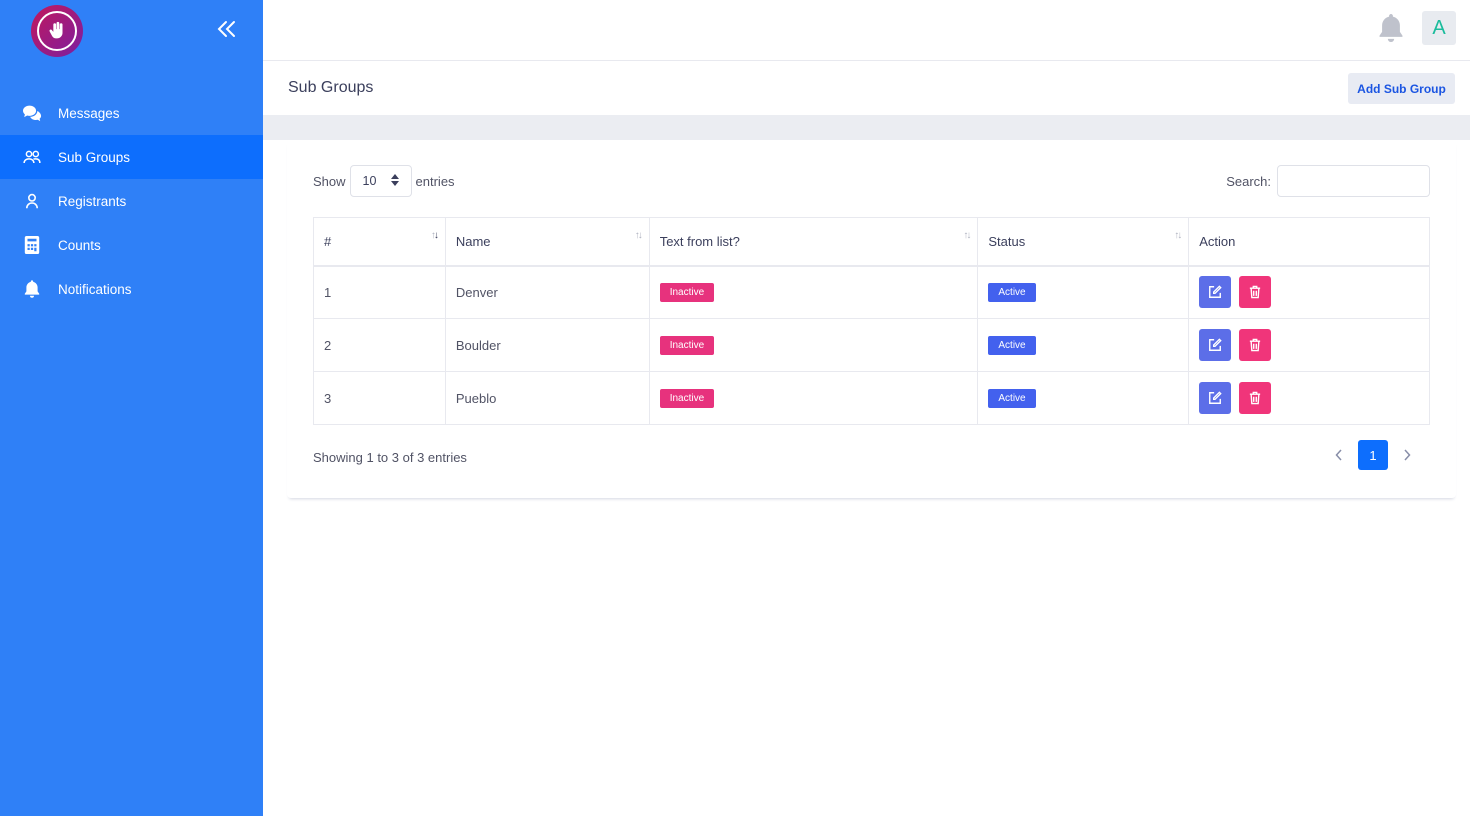 The height and width of the screenshot is (816, 1470). Describe the element at coordinates (92, 201) in the screenshot. I see `sidebar-item-label: Registrants` at that location.